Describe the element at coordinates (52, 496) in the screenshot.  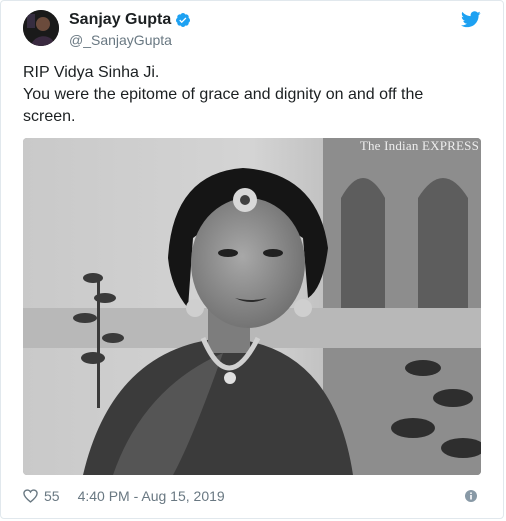
I see `like-count: 55` at that location.